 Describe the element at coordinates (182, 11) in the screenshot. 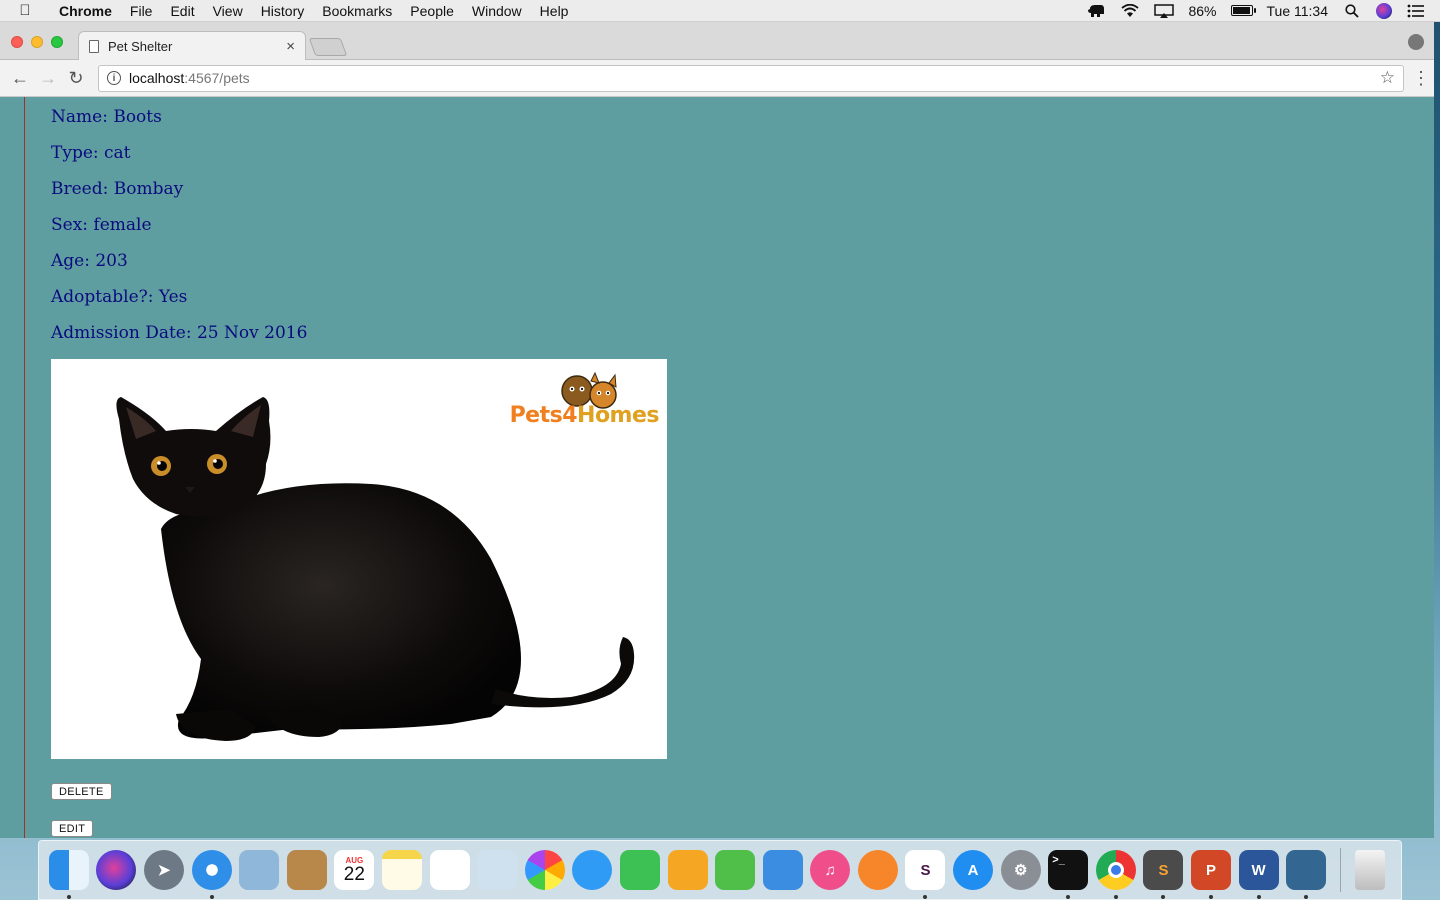

I see `menu-edit: Edit` at that location.